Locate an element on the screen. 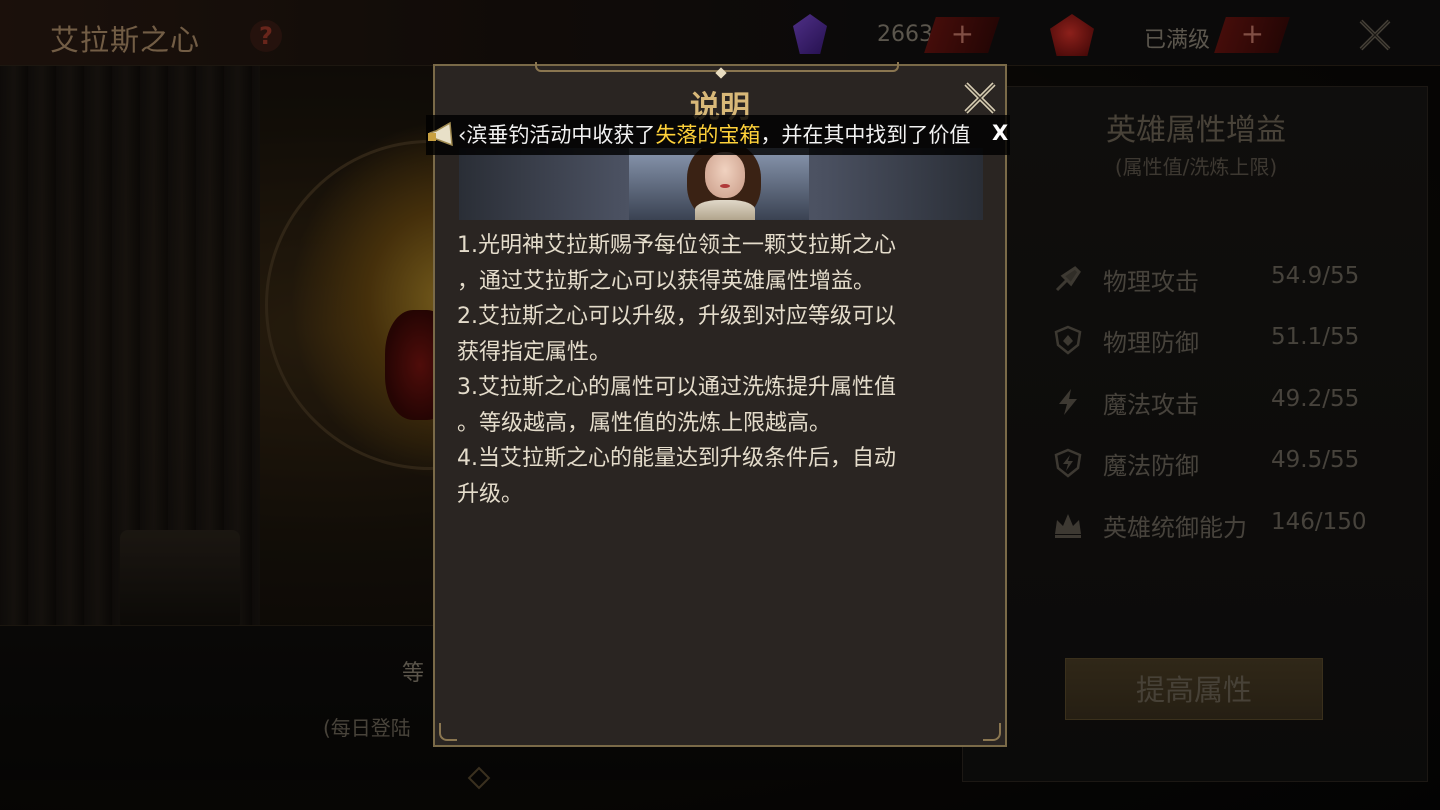  portrait-lips is located at coordinates (725, 186).